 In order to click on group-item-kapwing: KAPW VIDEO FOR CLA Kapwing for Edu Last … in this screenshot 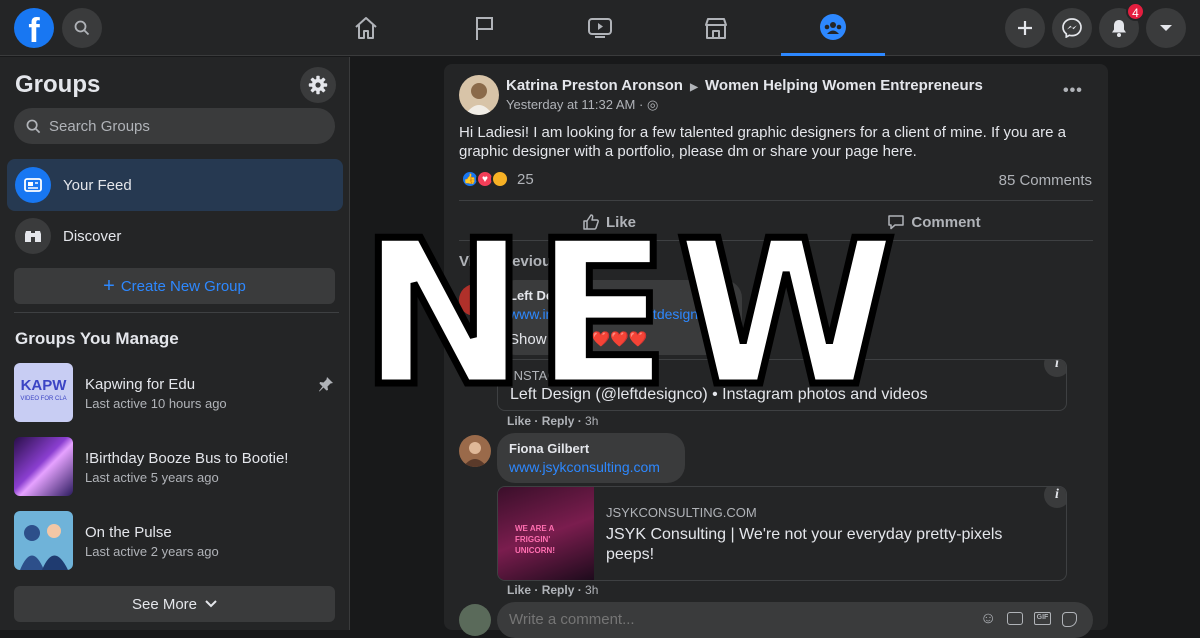, I will do `click(176, 393)`.